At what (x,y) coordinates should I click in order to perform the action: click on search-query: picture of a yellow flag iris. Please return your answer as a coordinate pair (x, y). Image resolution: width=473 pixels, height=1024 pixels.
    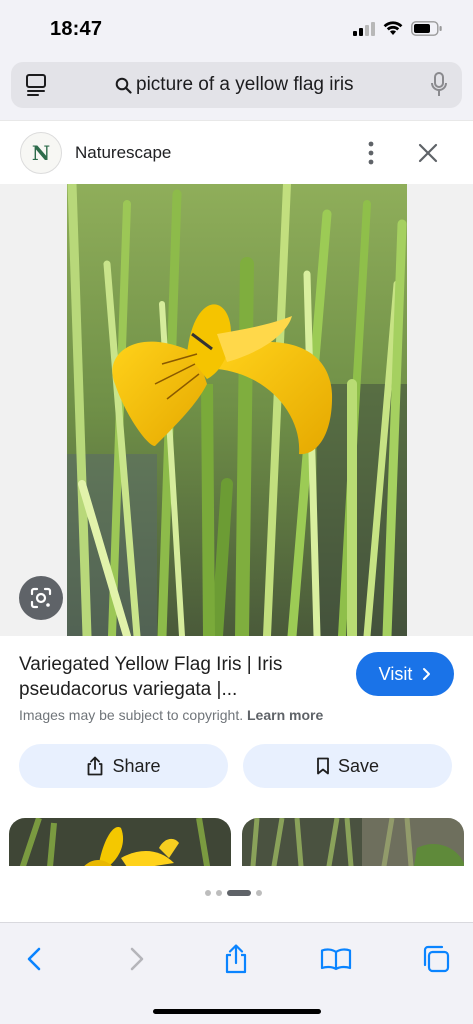
    Looking at the image, I should click on (245, 85).